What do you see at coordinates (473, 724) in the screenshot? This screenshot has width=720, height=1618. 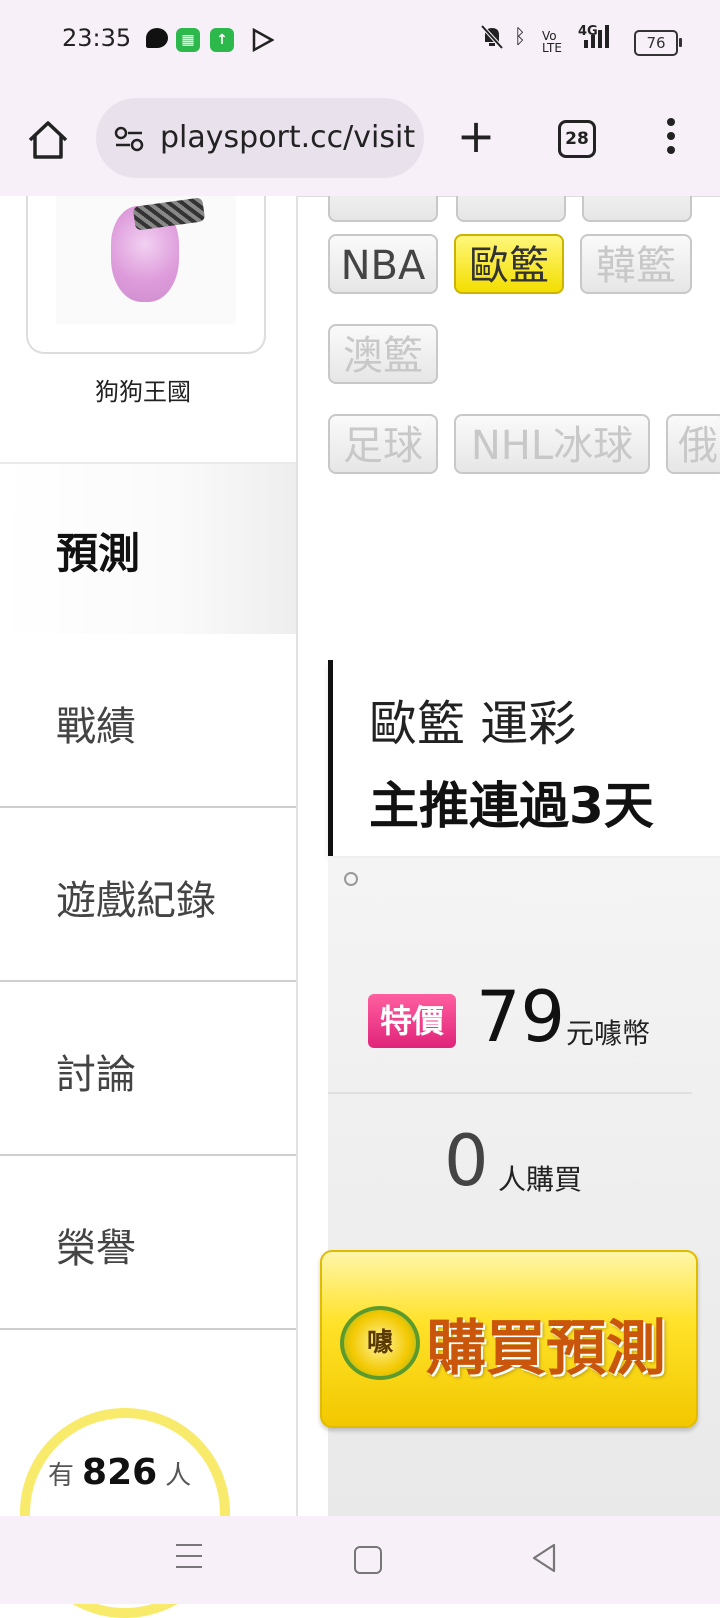 I see `prediction-title: 歐籃 運彩` at bounding box center [473, 724].